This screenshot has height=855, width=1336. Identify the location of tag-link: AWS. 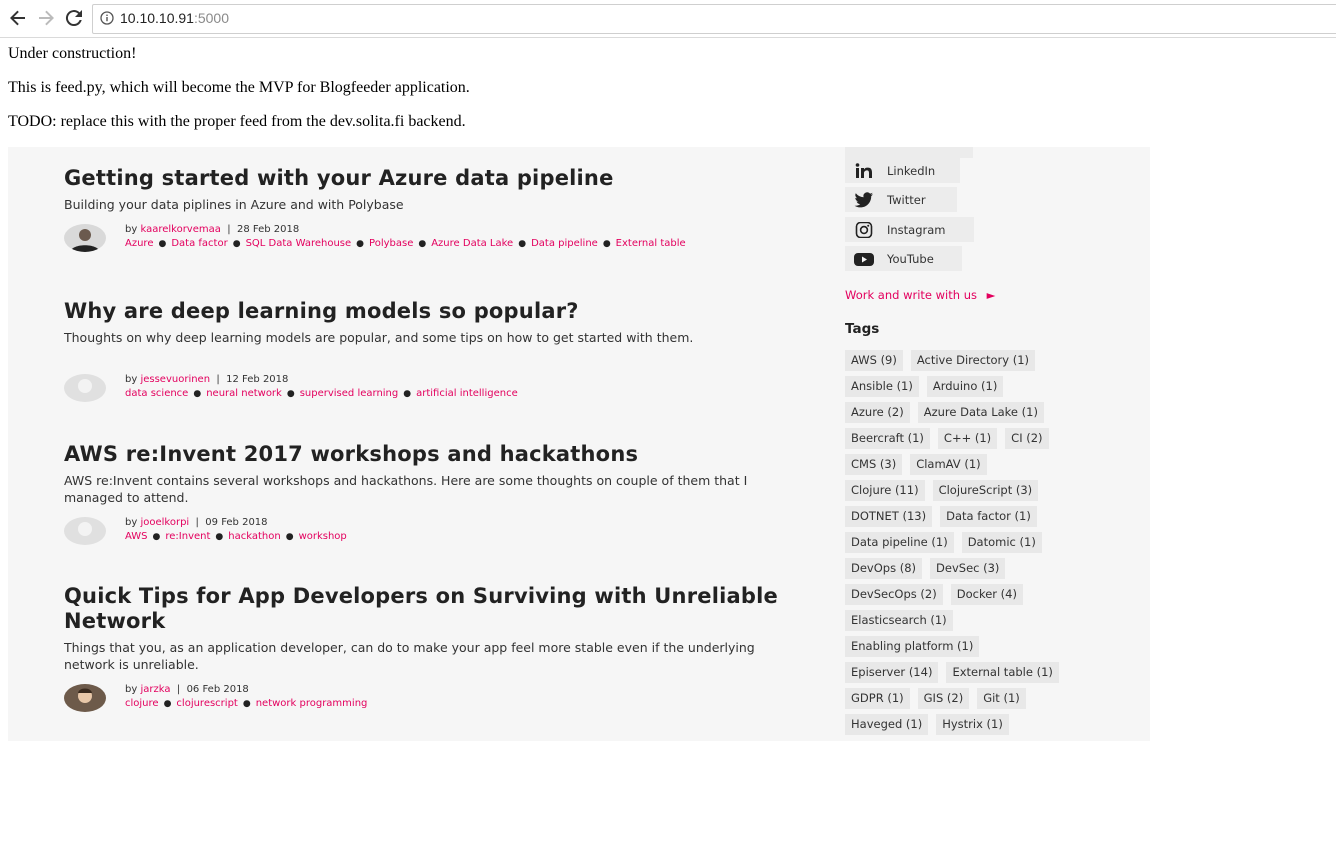
(136, 536).